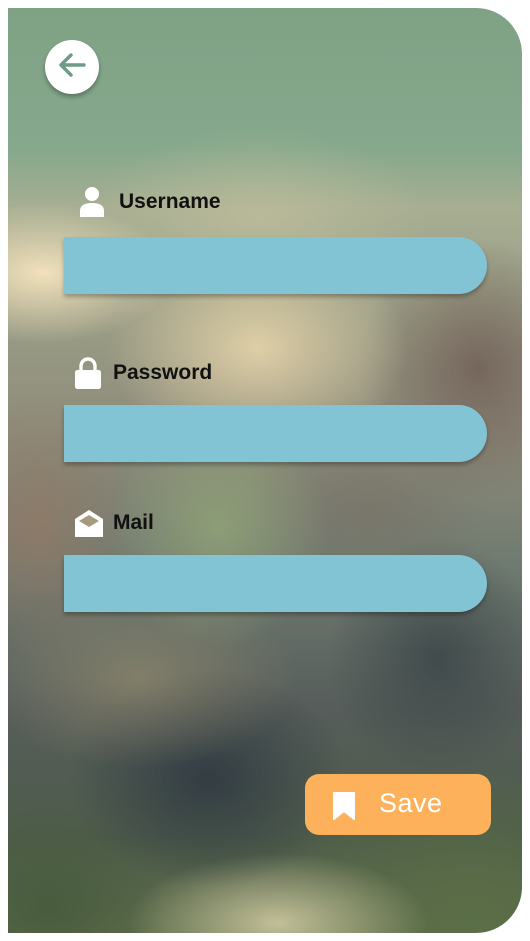 This screenshot has height=941, width=530. What do you see at coordinates (275, 265) in the screenshot?
I see `username-input` at bounding box center [275, 265].